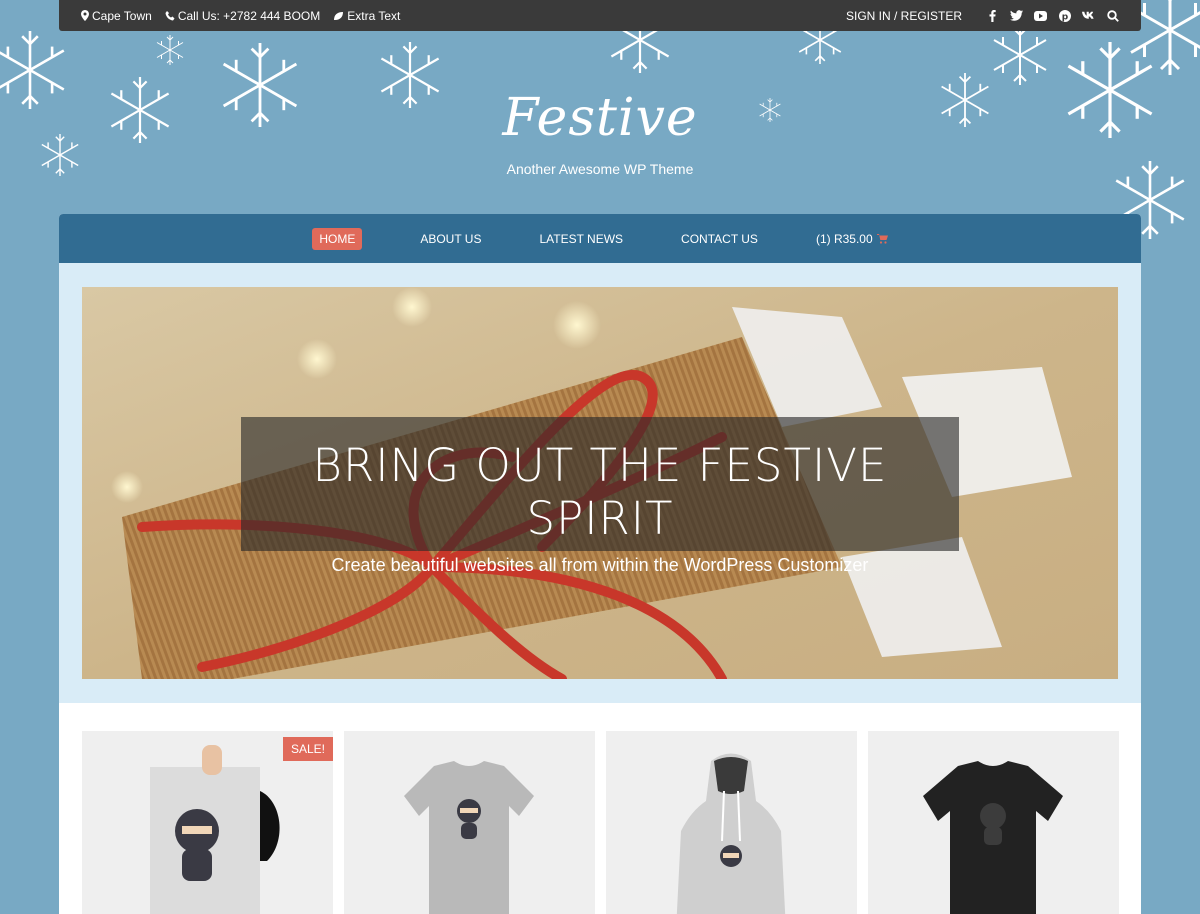 This screenshot has width=1200, height=914. Describe the element at coordinates (719, 239) in the screenshot. I see `nav-contact-us: CONTACT US` at that location.